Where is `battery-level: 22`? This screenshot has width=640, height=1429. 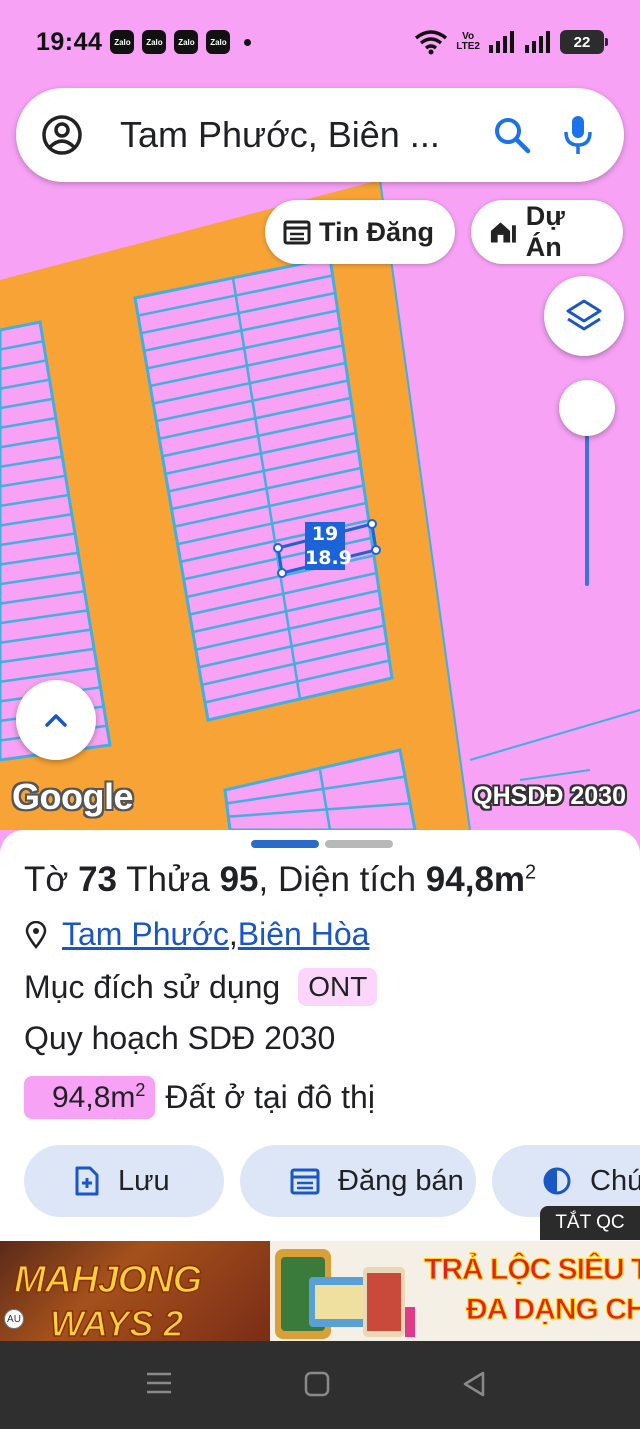
battery-level: 22 is located at coordinates (582, 42).